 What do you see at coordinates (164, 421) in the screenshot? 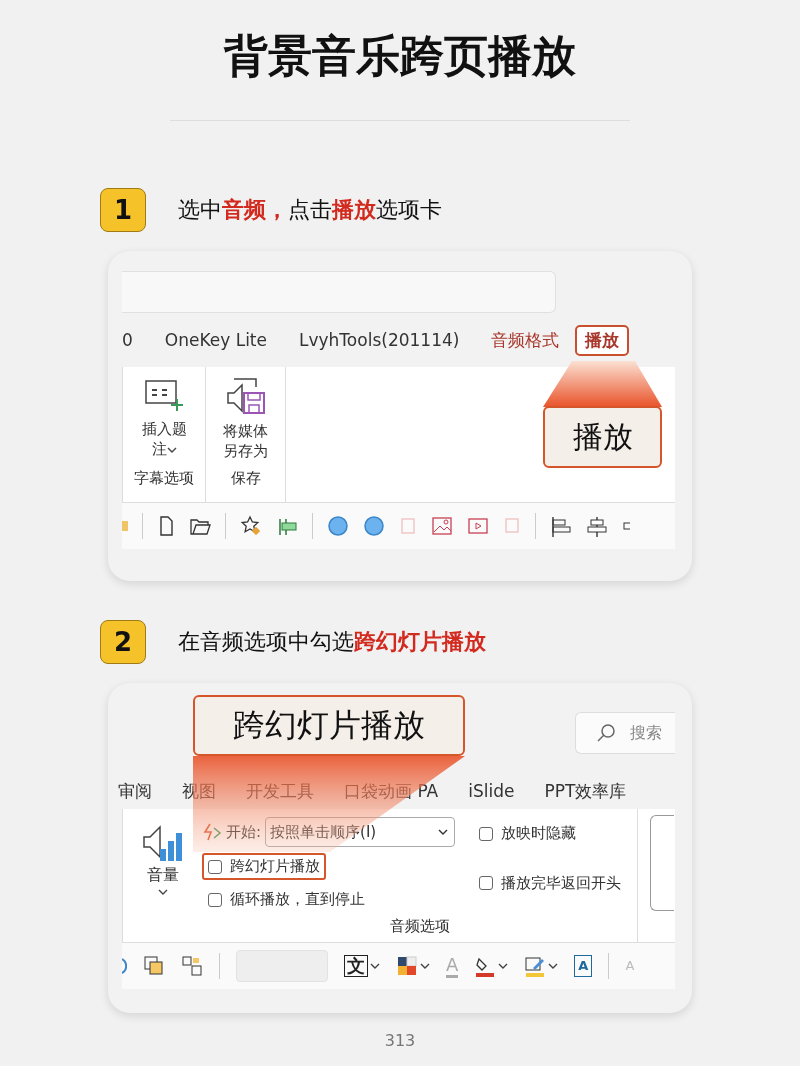
I see `ribbon-button: 插入题注` at bounding box center [164, 421].